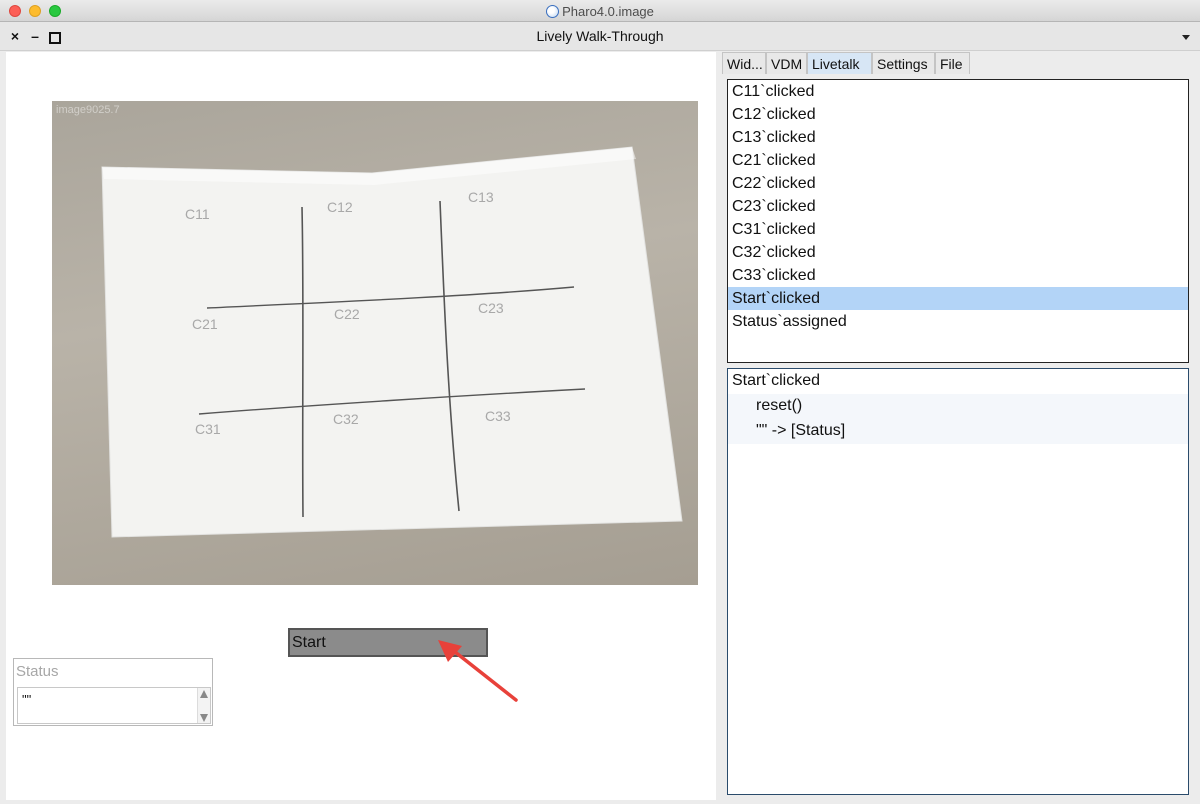 Image resolution: width=1200 pixels, height=804 pixels. I want to click on os-window-title-text: Pharo4.0.image, so click(608, 11).